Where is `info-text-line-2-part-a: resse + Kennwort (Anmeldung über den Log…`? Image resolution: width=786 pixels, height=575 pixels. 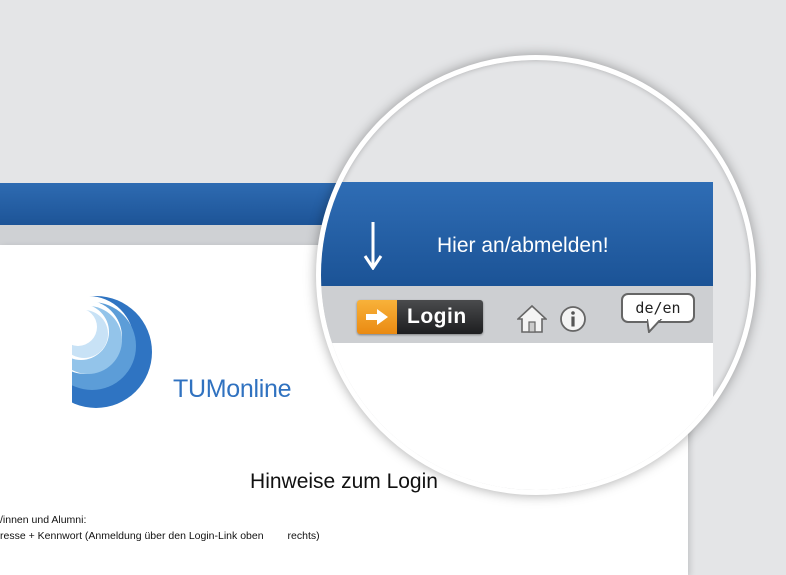
info-text-line-2-part-a: resse + Kennwort (Anmeldung über den Log… is located at coordinates (132, 536).